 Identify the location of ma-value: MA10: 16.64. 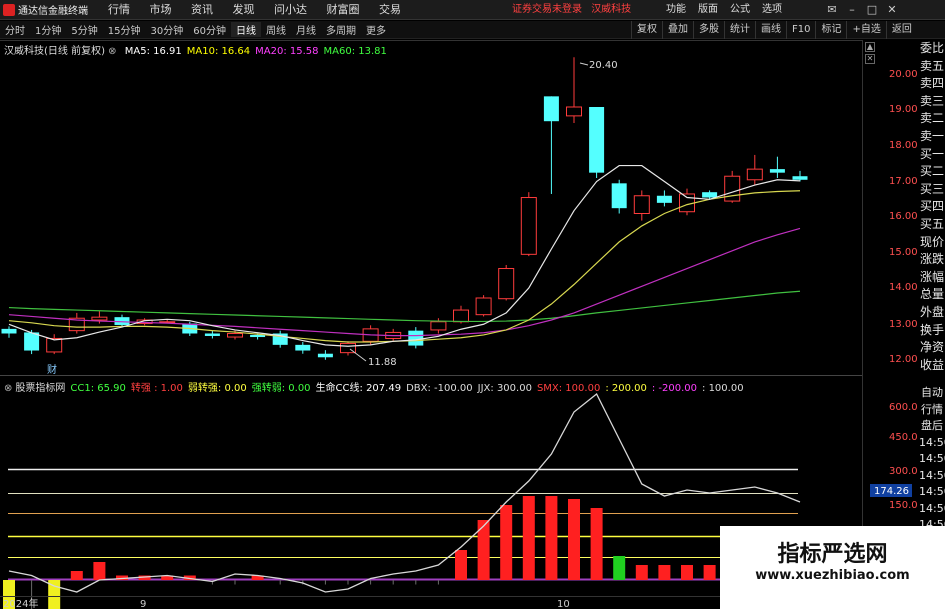
(218, 51).